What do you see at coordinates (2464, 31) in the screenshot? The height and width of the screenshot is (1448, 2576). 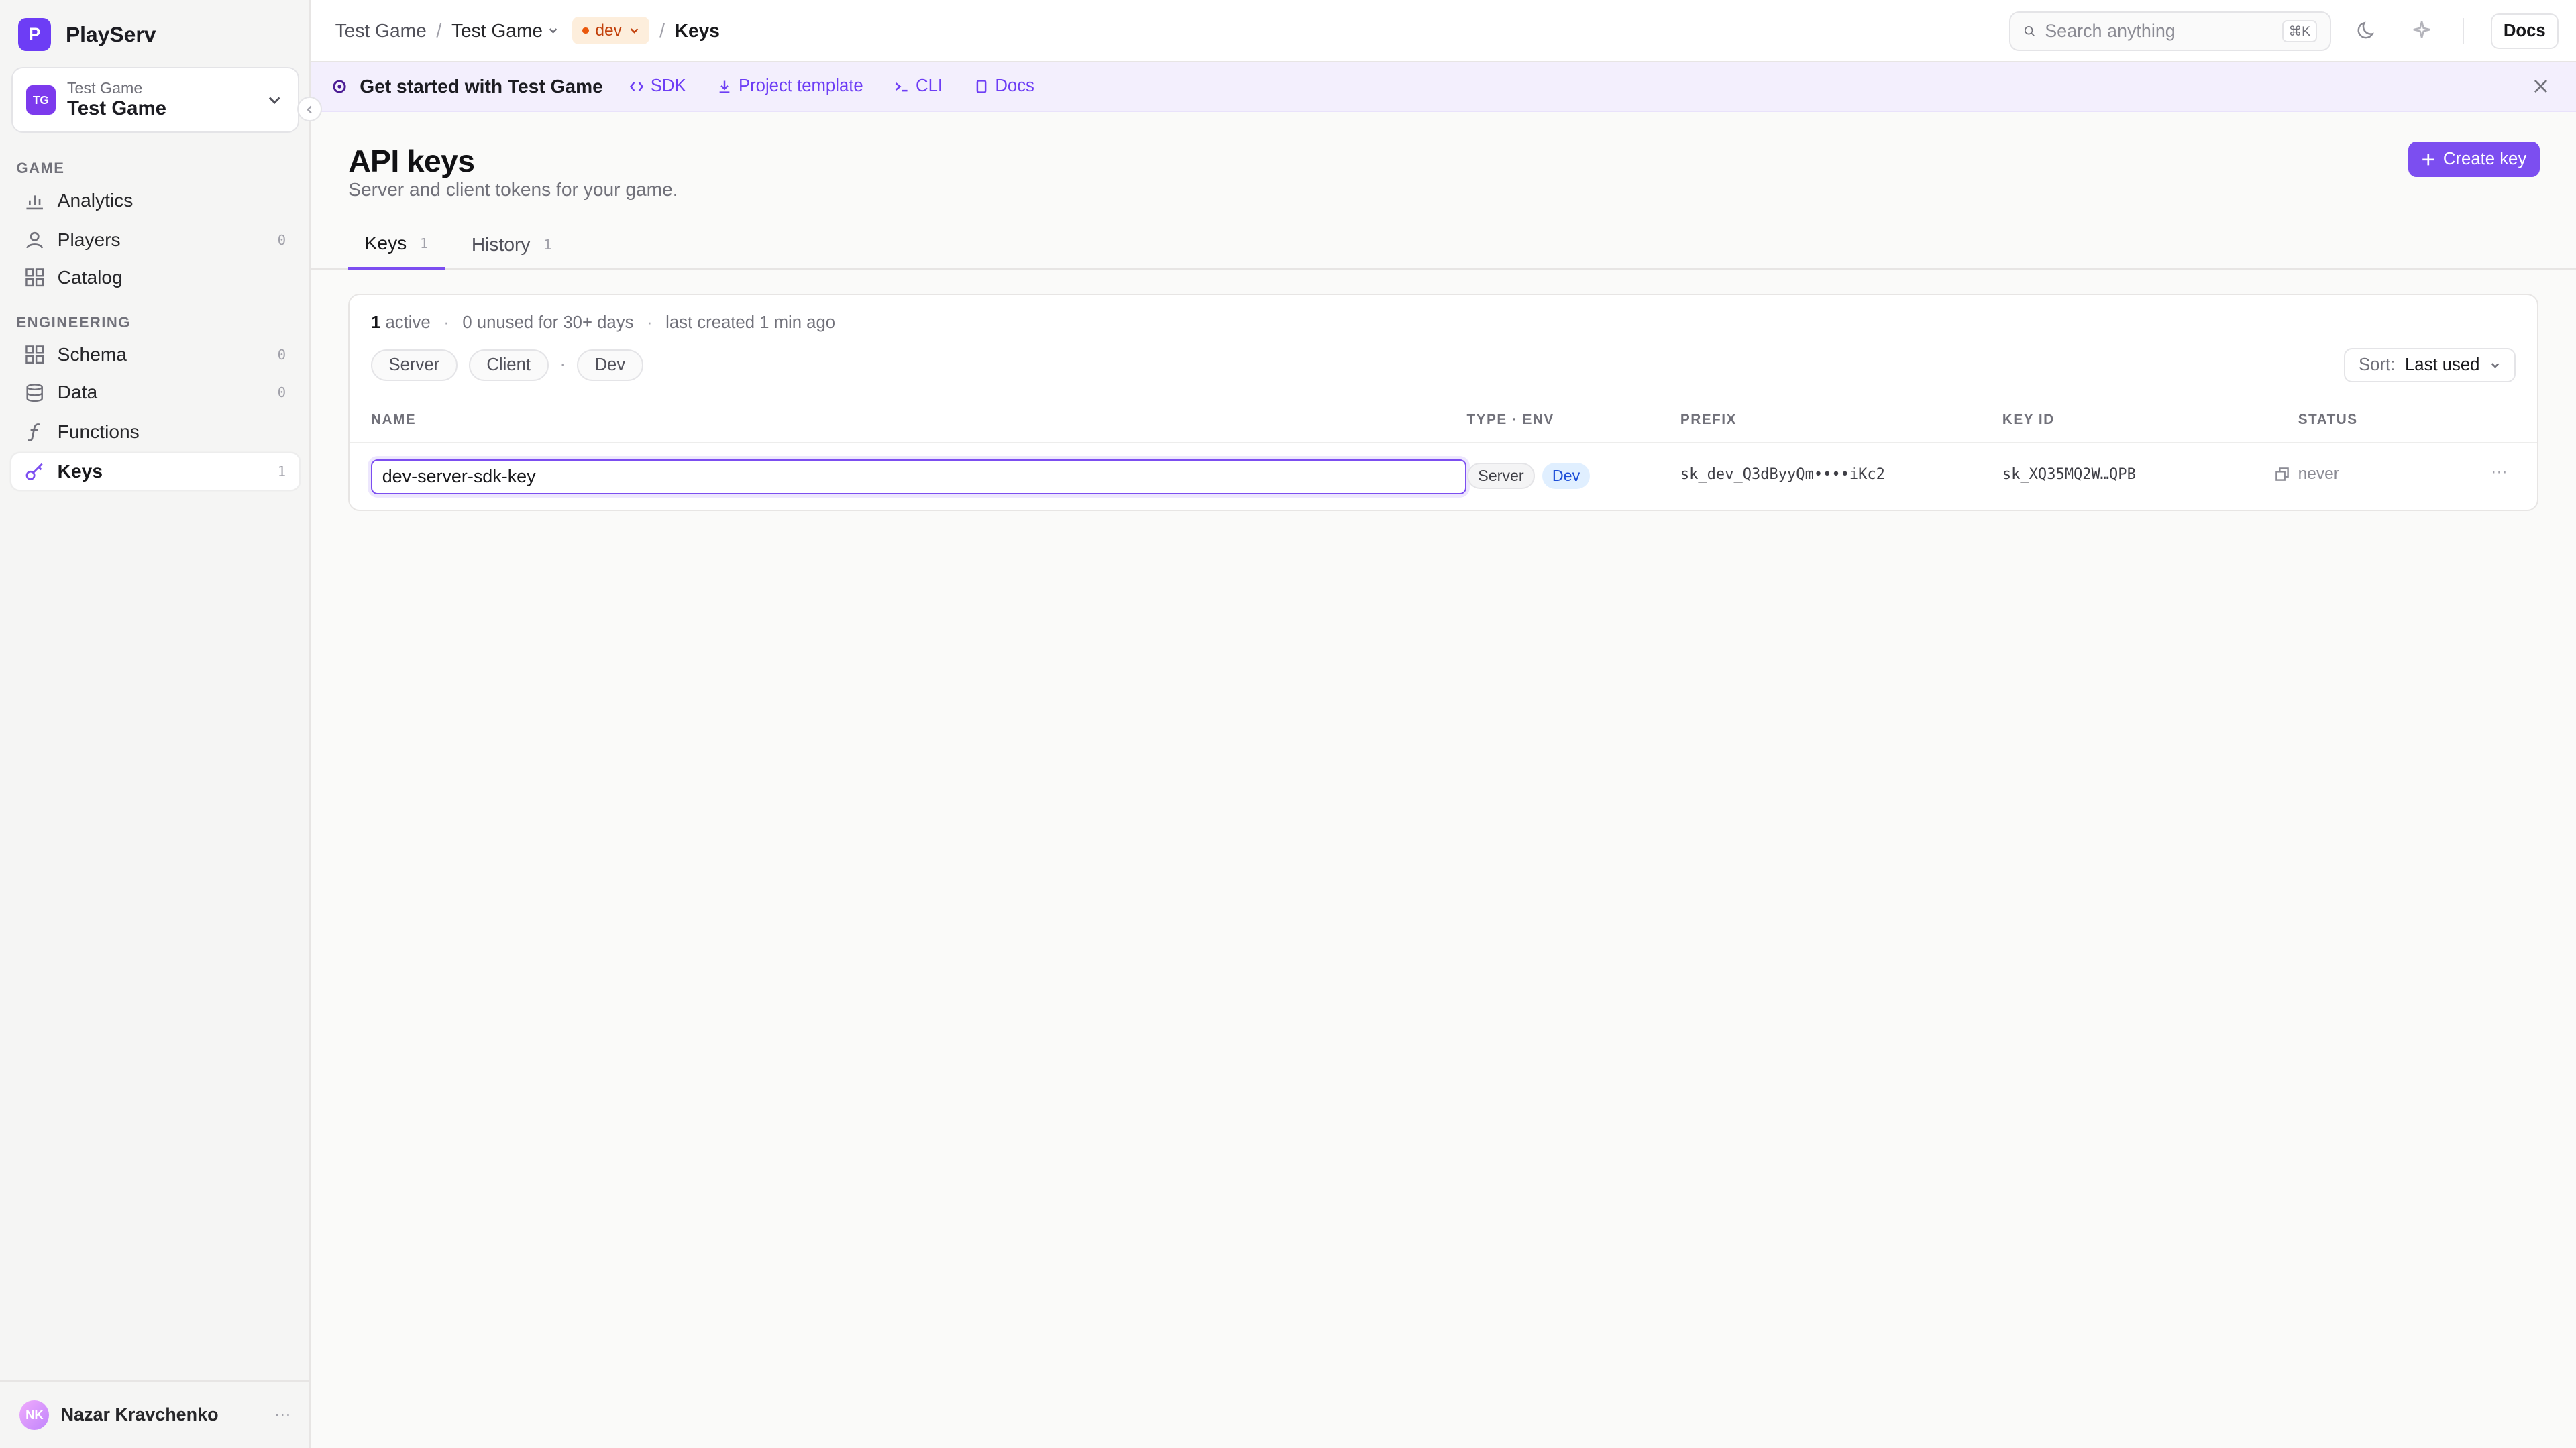 I see `topbar-divider` at bounding box center [2464, 31].